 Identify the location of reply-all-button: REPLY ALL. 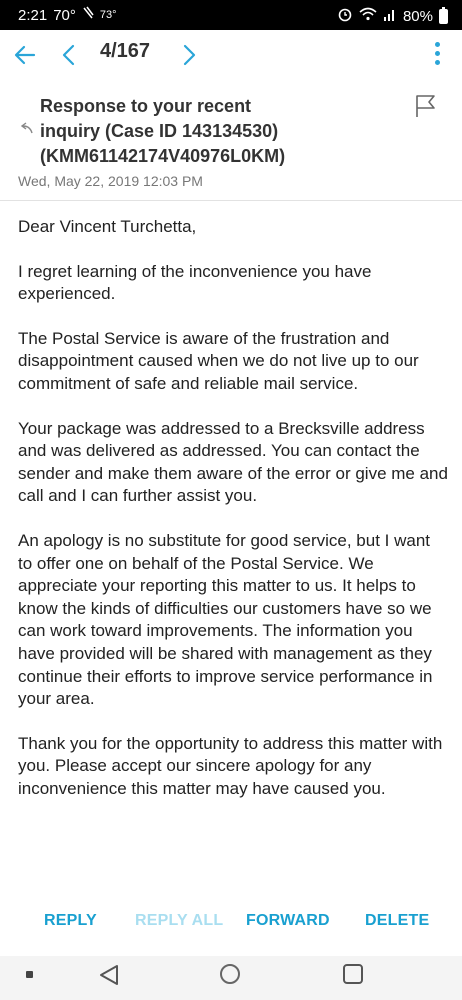
(179, 921).